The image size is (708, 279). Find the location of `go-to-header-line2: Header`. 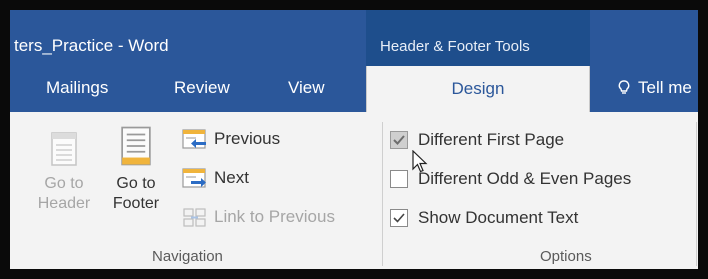

go-to-header-line2: Header is located at coordinates (64, 203).